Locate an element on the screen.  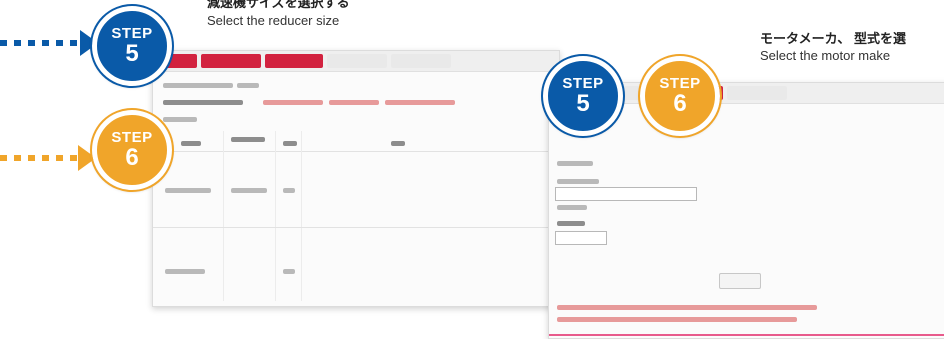
next-button is located at coordinates (740, 281).